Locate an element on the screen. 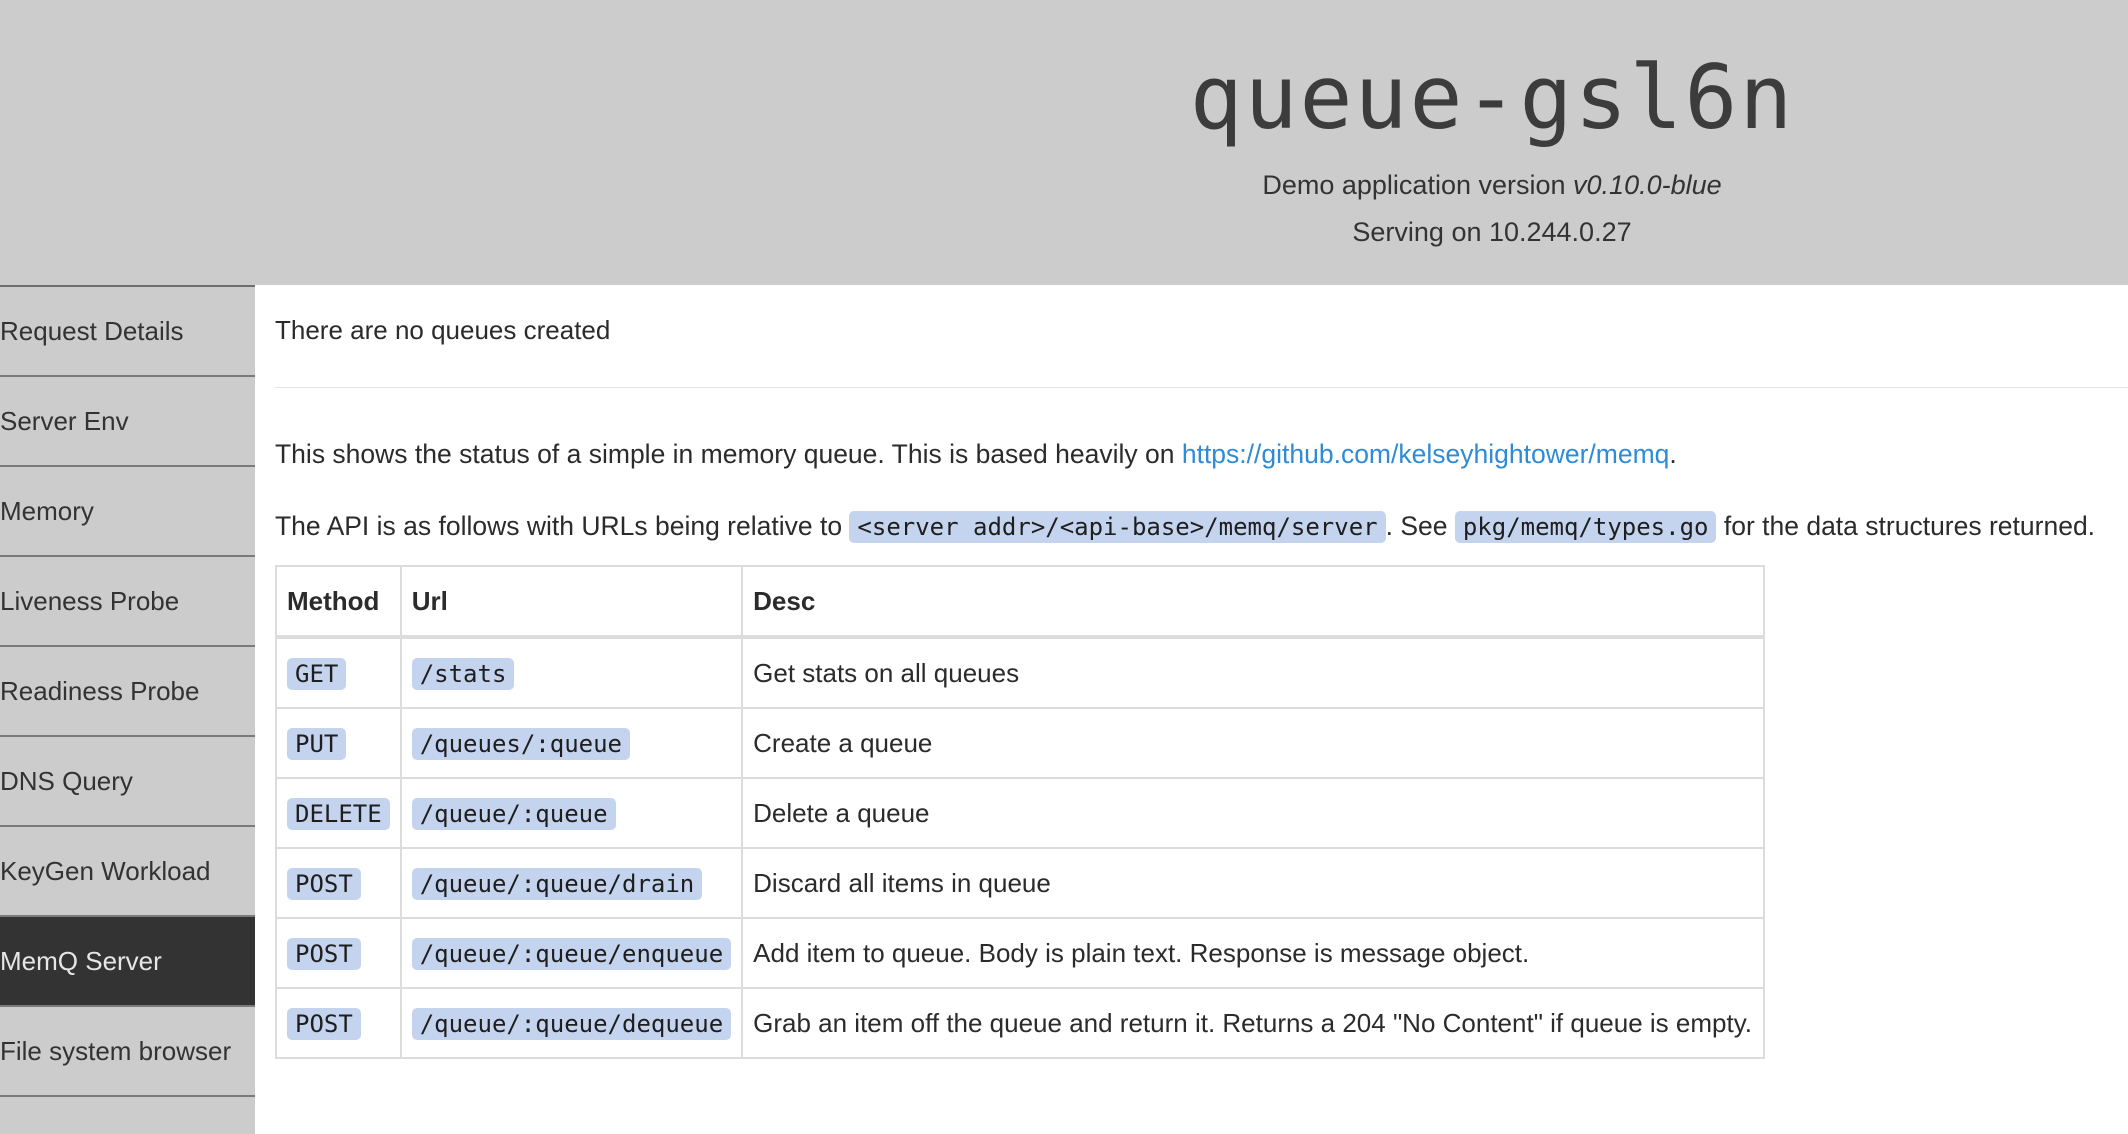 The image size is (2128, 1134). url-cell: /queue/:queue/dequeue is located at coordinates (571, 1023).